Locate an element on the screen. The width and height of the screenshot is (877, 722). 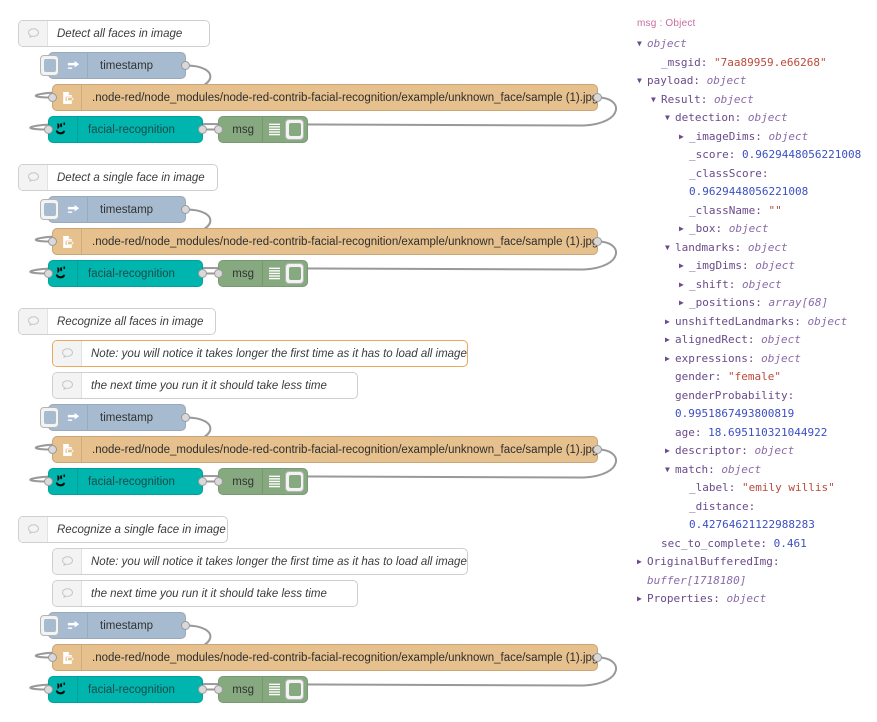
json-row: ▶ expressions: object is located at coordinates (753, 359).